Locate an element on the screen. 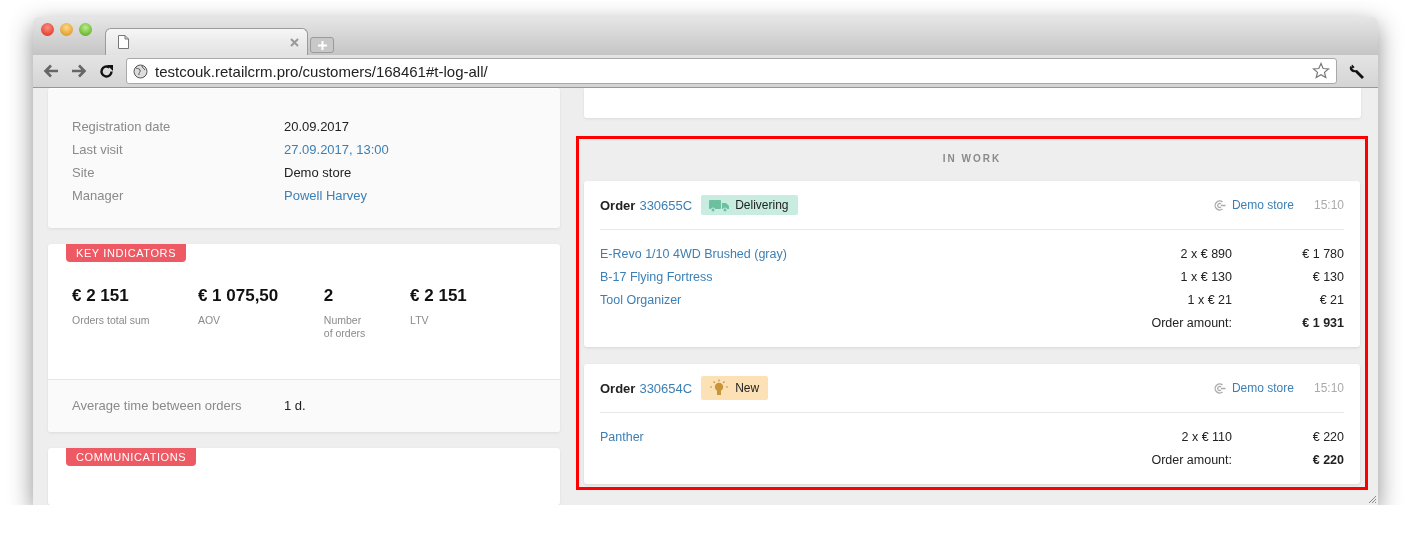 This screenshot has height=554, width=1411. order-number-link: 330654C is located at coordinates (666, 388).